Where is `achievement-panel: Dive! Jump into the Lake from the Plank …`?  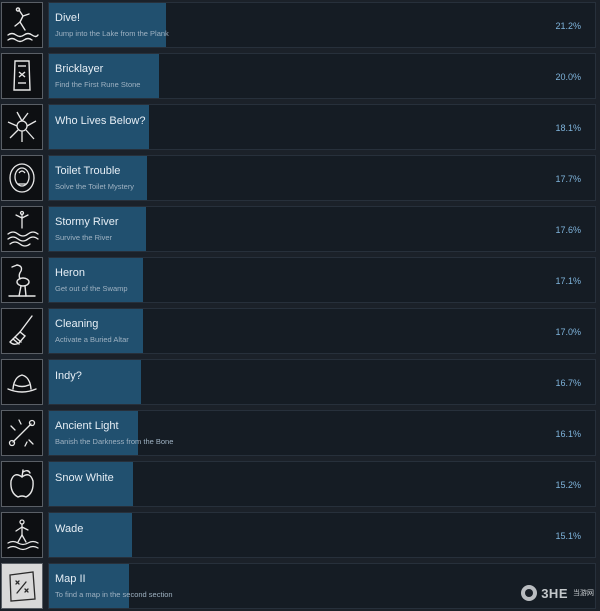 achievement-panel: Dive! Jump into the Lake from the Plank … is located at coordinates (322, 25).